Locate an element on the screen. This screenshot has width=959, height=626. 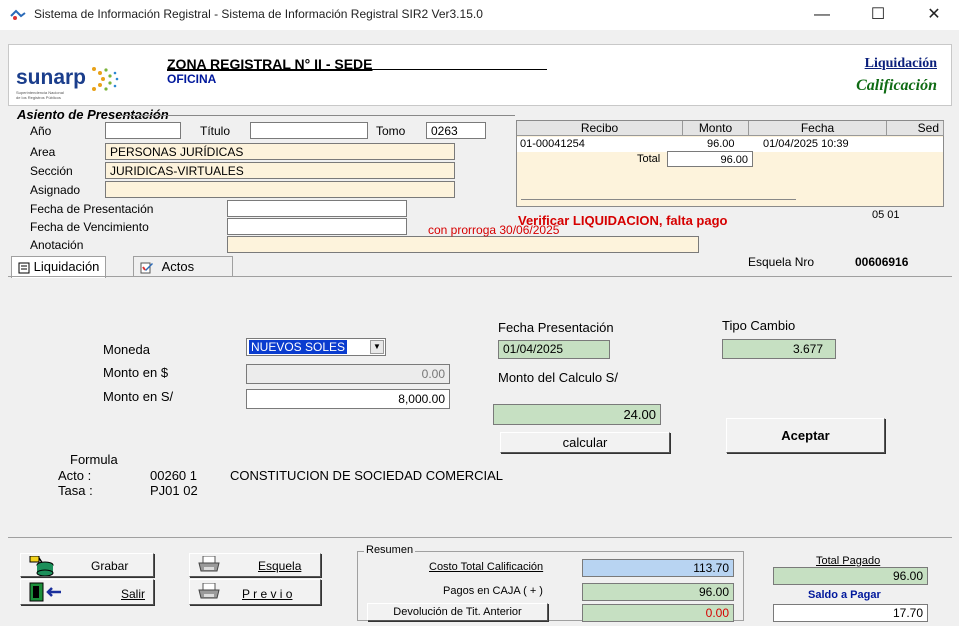
section-divider is located at coordinates (317, 115).